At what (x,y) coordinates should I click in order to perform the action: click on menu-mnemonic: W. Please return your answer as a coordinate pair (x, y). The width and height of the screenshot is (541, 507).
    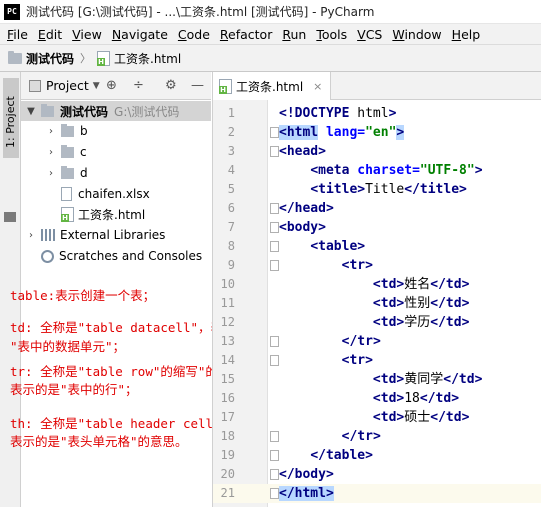
    Looking at the image, I should click on (398, 34).